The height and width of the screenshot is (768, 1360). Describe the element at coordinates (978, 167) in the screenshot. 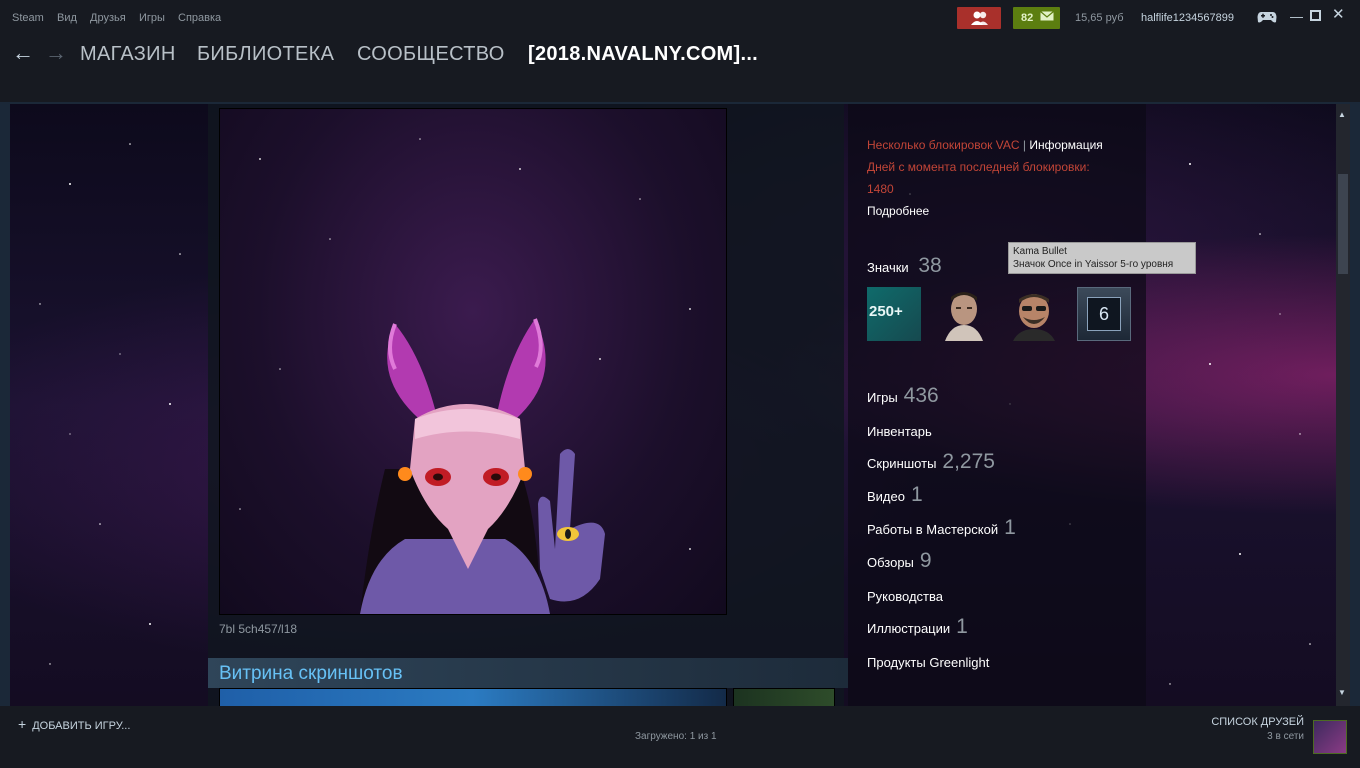

I see `days-since-ban-label: Дней с момента последней блокировки:` at that location.